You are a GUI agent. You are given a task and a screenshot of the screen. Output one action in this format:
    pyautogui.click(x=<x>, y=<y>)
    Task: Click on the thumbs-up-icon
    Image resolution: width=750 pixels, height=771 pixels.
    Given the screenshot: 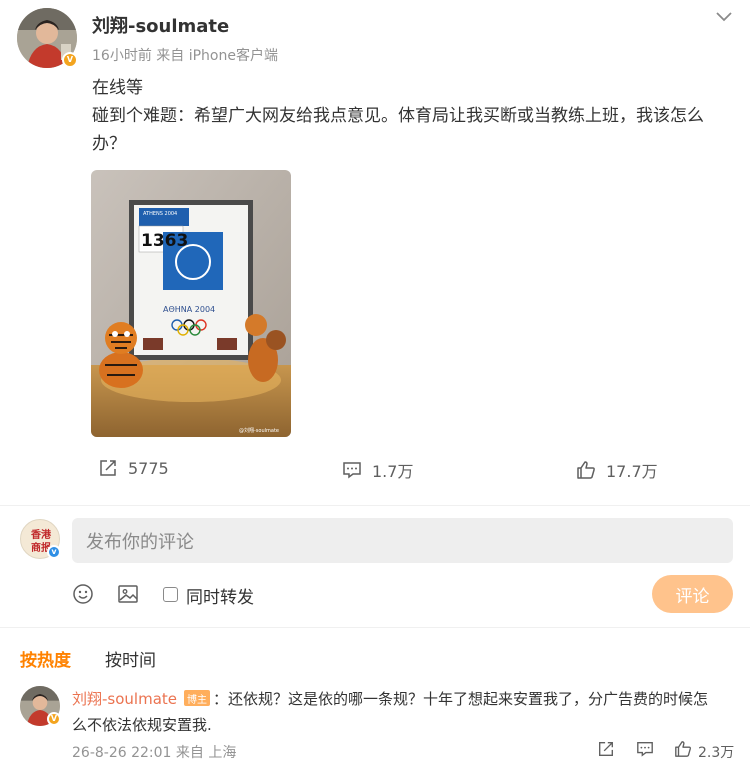 What is the action you would take?
    pyautogui.click(x=586, y=470)
    